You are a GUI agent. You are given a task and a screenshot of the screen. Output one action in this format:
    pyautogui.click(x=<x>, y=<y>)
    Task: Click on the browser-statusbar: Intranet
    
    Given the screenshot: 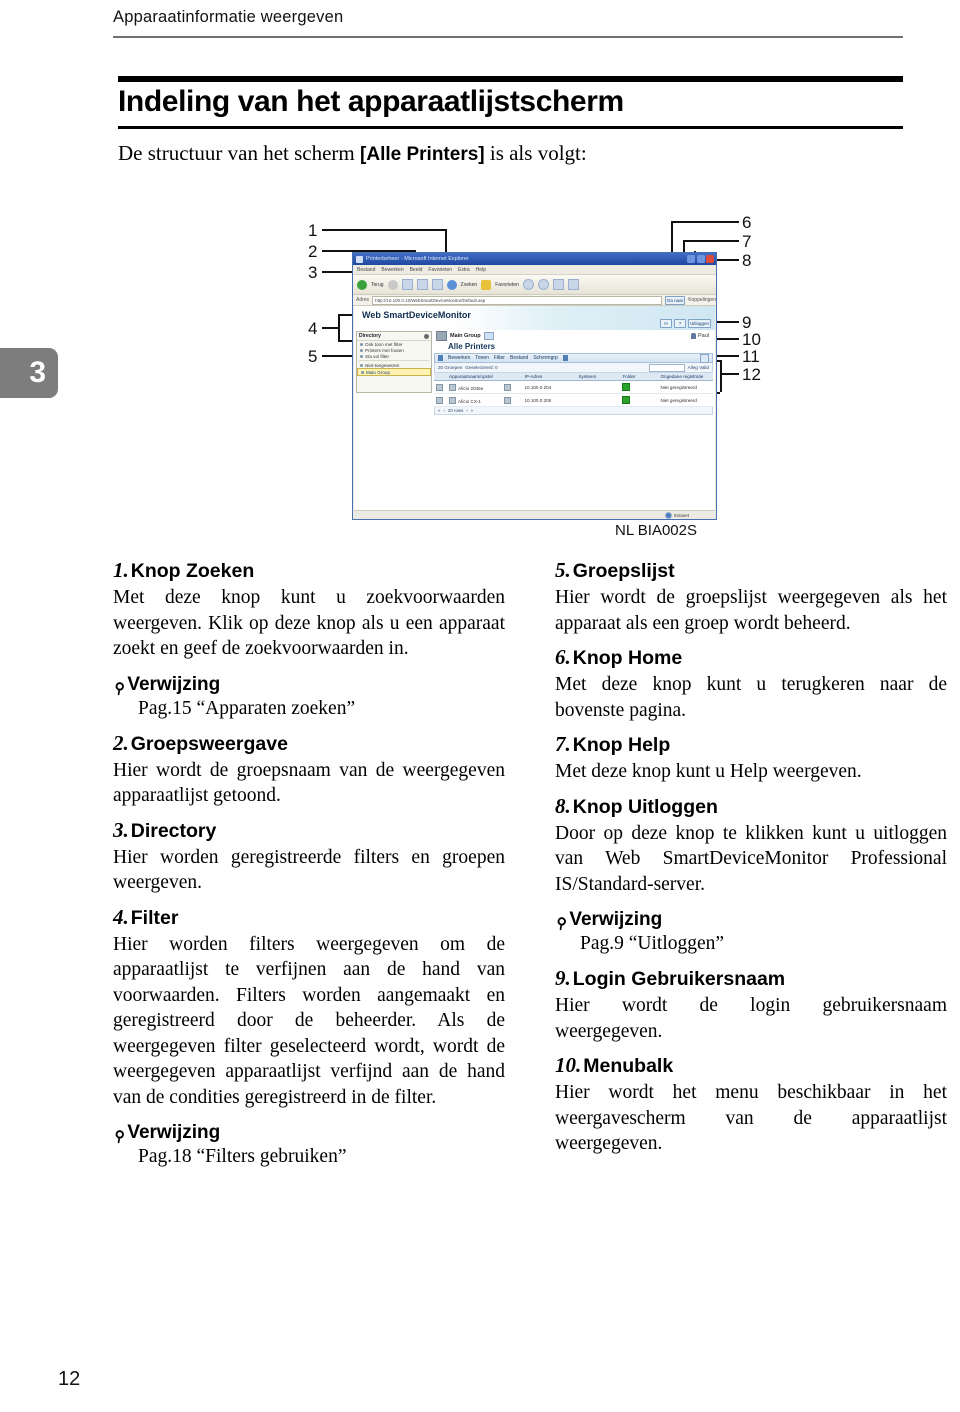 What is the action you would take?
    pyautogui.click(x=534, y=514)
    